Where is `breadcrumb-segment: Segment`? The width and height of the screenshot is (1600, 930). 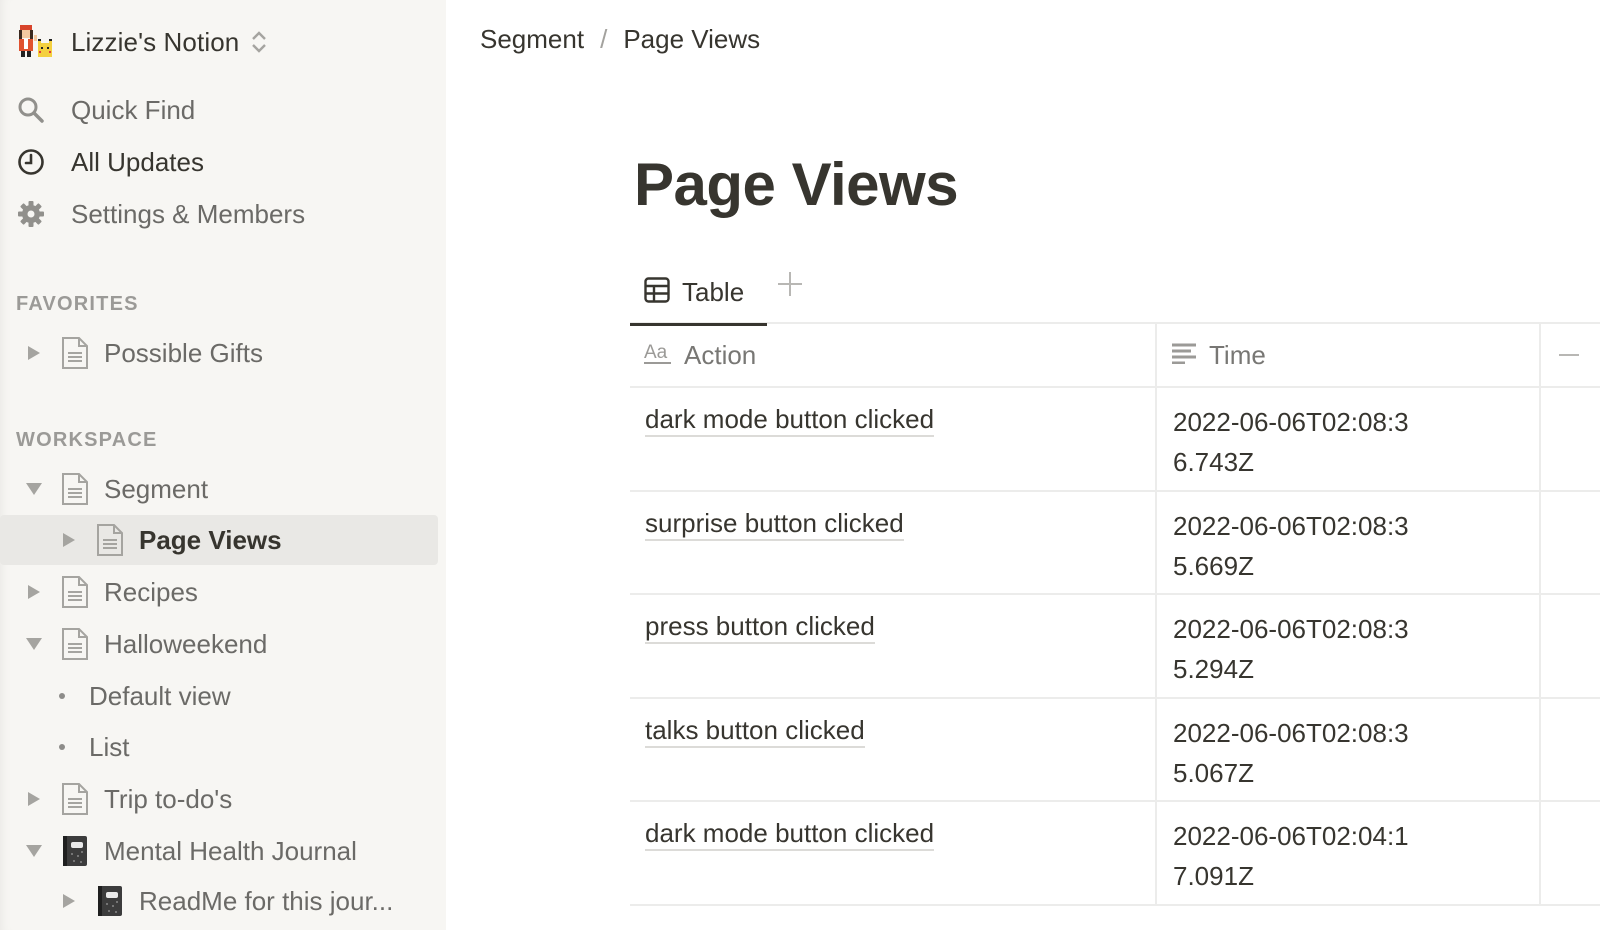 breadcrumb-segment: Segment is located at coordinates (532, 39).